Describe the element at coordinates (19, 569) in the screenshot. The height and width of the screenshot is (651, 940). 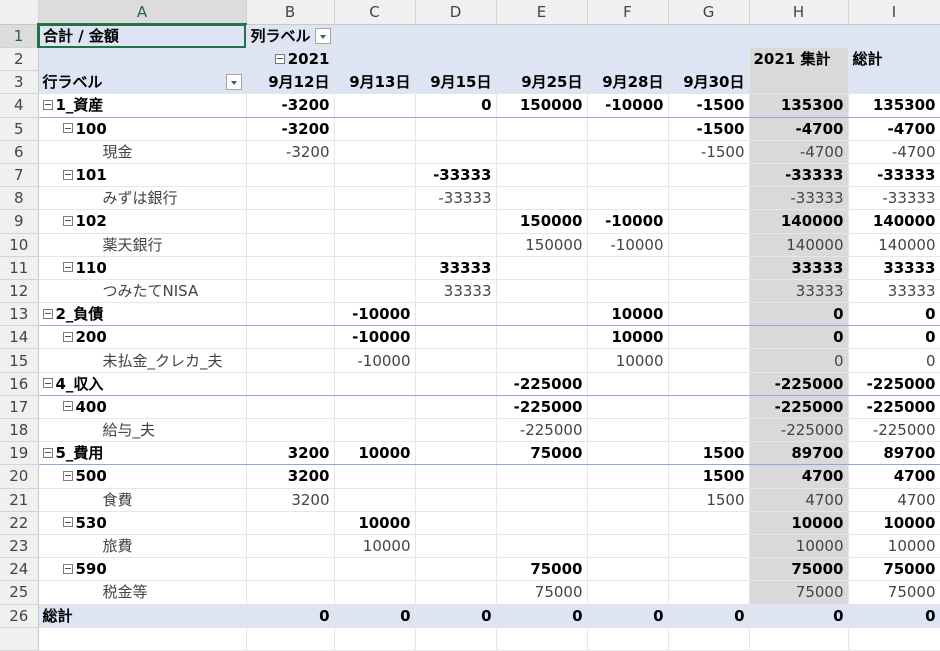
I see `row-header: 24` at that location.